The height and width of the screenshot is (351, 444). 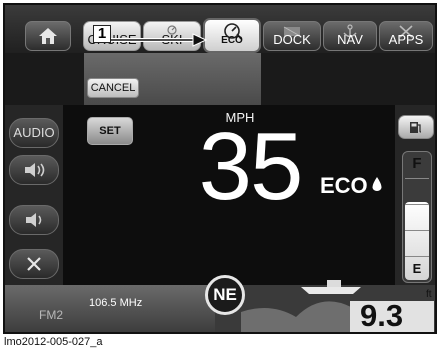 What do you see at coordinates (159, 40) in the screenshot?
I see `callout-arrow` at bounding box center [159, 40].